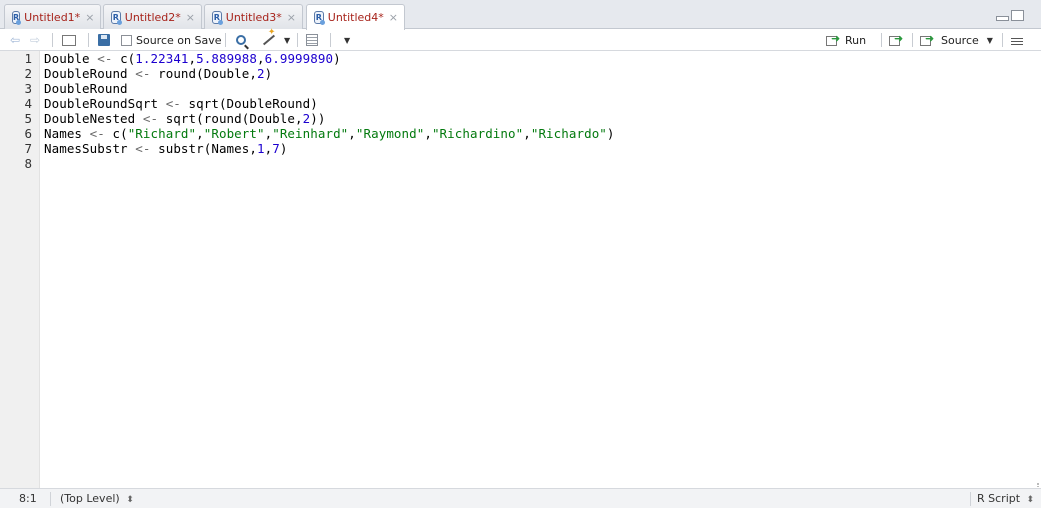  I want to click on code-token: "Richardo", so click(568, 133).